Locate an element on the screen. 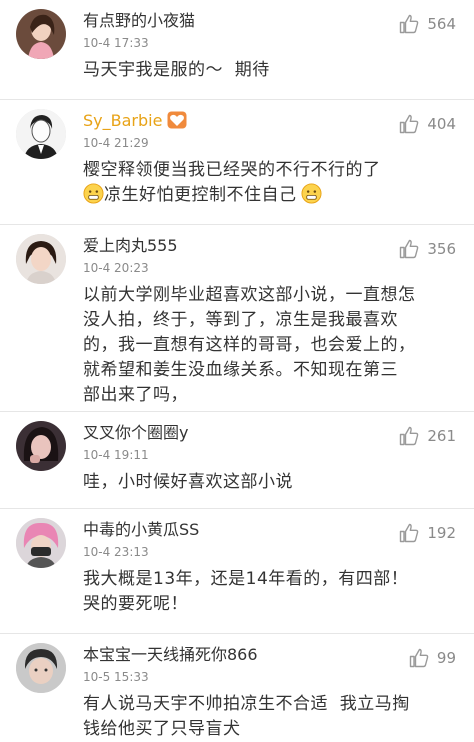 This screenshot has height=742, width=474. comment-line: 马天宇我是服的～ 期待 is located at coordinates (176, 70).